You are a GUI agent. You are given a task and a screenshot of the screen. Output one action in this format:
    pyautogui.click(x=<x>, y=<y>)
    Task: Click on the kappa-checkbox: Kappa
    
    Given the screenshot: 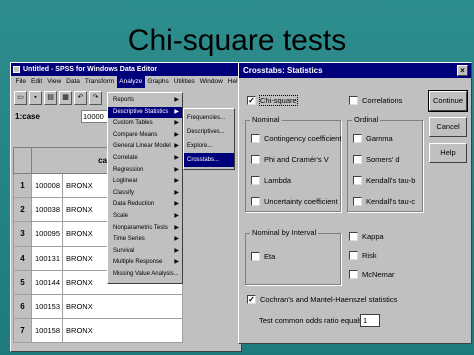 What is the action you would take?
    pyautogui.click(x=366, y=236)
    